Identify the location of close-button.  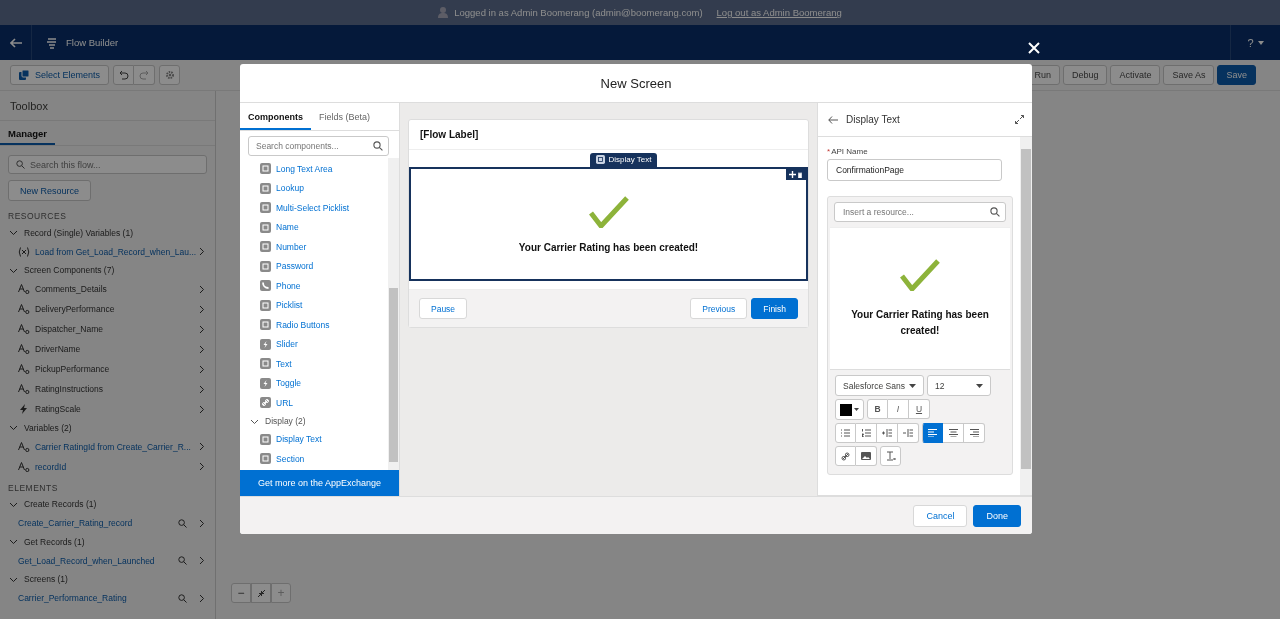
(1034, 48).